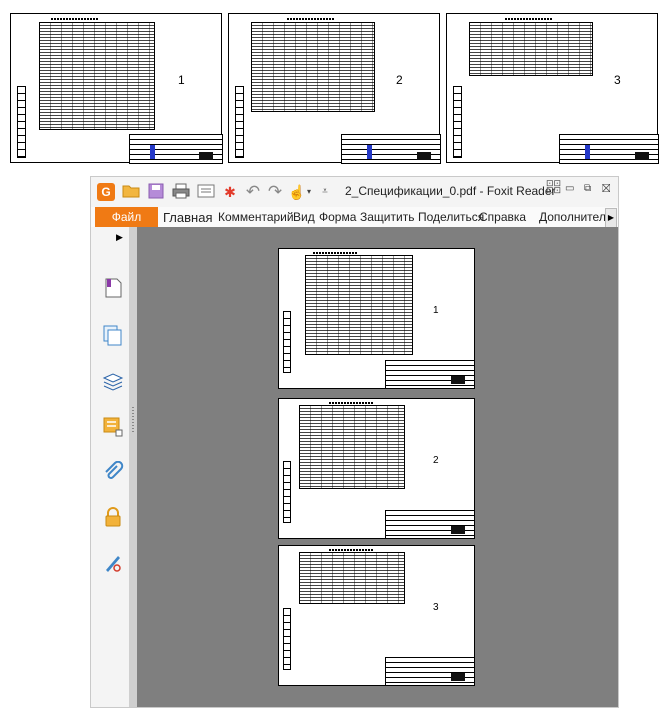 The width and height of the screenshot is (672, 708). What do you see at coordinates (611, 218) in the screenshot?
I see `menu-scroll-right-icon: ▶` at bounding box center [611, 218].